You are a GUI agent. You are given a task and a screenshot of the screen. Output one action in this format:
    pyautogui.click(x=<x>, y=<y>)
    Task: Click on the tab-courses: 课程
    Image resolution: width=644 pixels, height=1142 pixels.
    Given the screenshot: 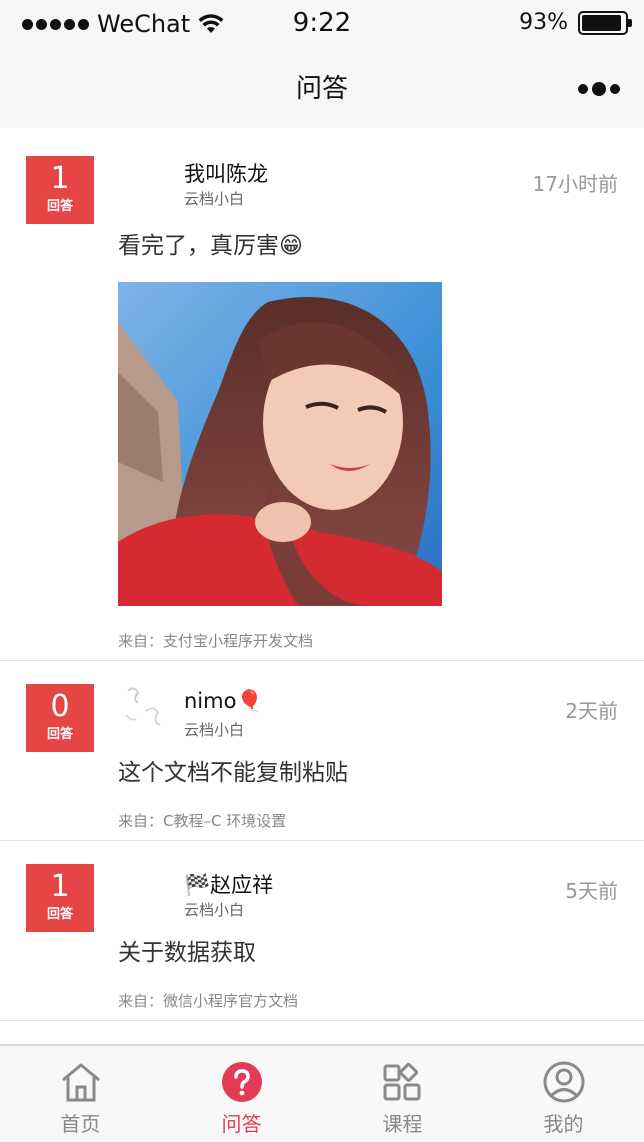 What is the action you would take?
    pyautogui.click(x=402, y=1094)
    